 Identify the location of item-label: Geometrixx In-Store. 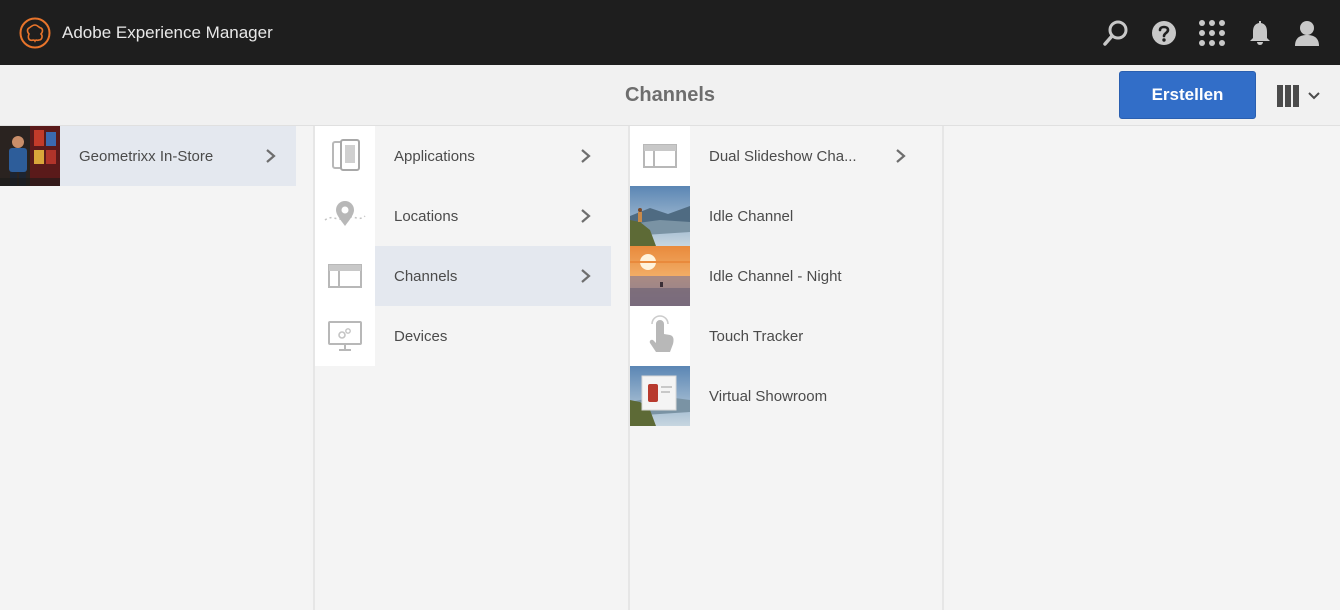
(146, 156).